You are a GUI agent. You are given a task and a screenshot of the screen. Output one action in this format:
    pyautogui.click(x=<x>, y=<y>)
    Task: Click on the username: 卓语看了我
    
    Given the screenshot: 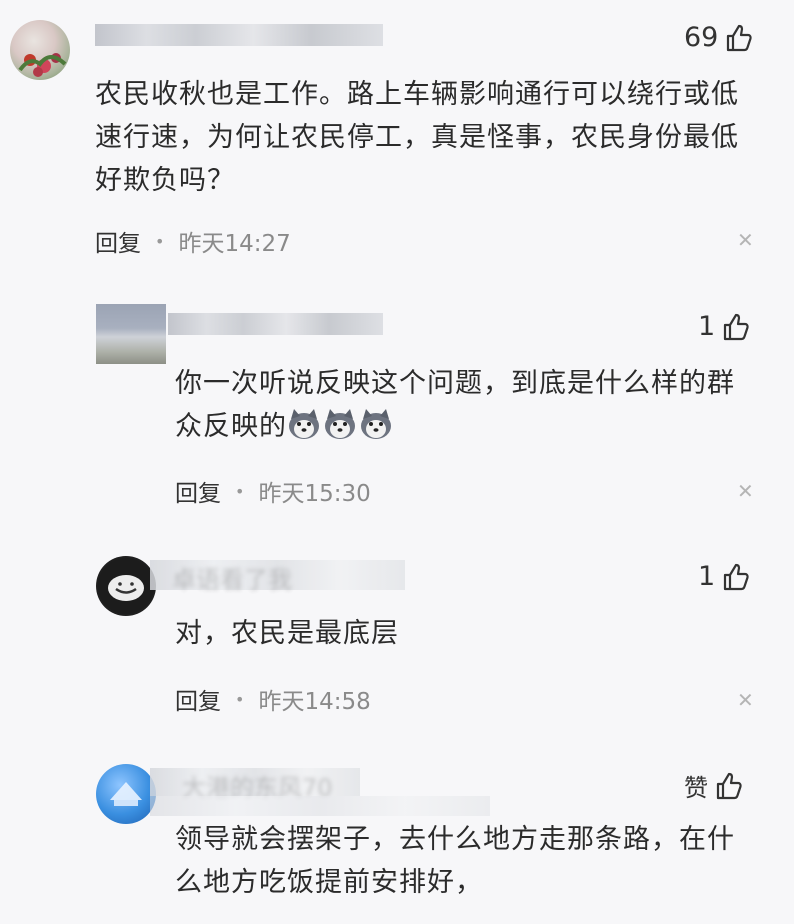 What is the action you would take?
    pyautogui.click(x=277, y=577)
    